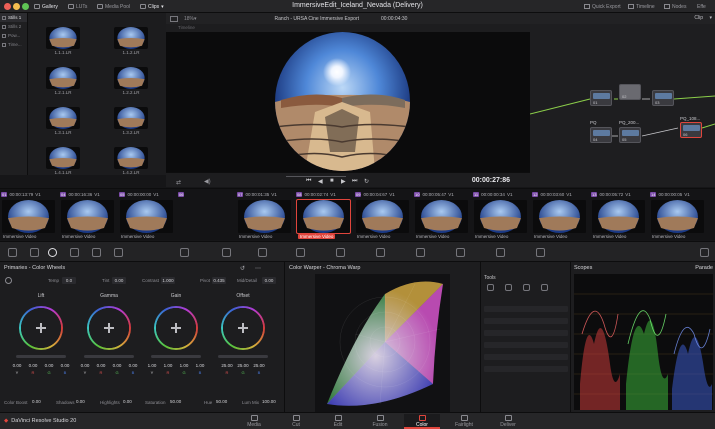  Describe the element at coordinates (500, 214) in the screenshot. I see `timeline-clip: 11 00:00:00:34 V1 Immersive Video` at that location.